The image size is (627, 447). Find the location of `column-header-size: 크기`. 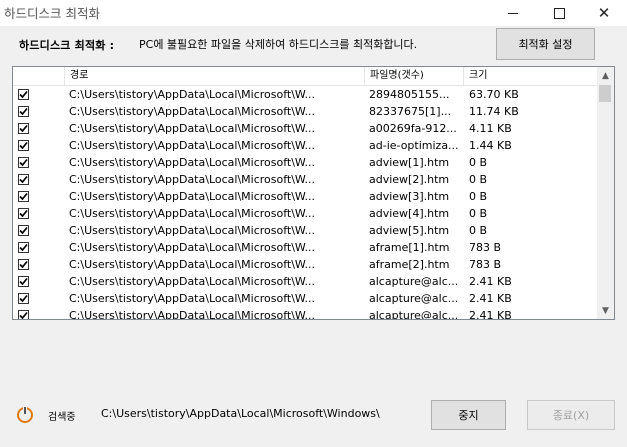

column-header-size: 크기 is located at coordinates (530, 76).